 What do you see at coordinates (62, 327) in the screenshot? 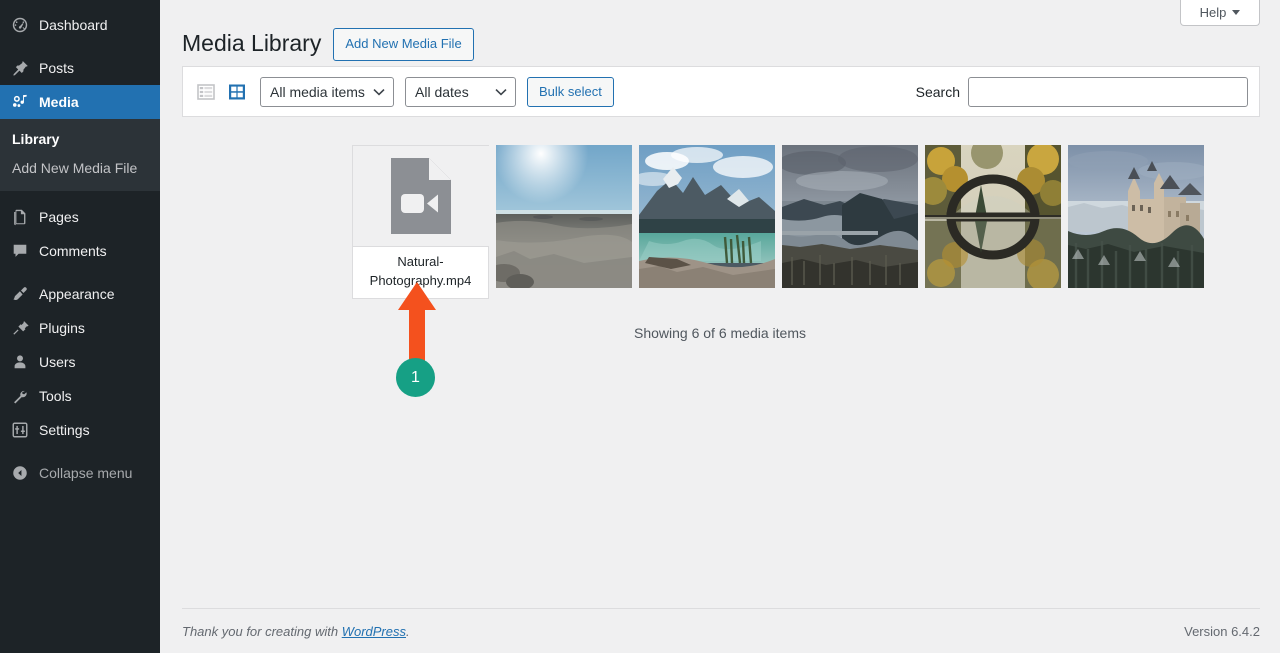
I see `sidebar-item-label: Plugins` at bounding box center [62, 327].